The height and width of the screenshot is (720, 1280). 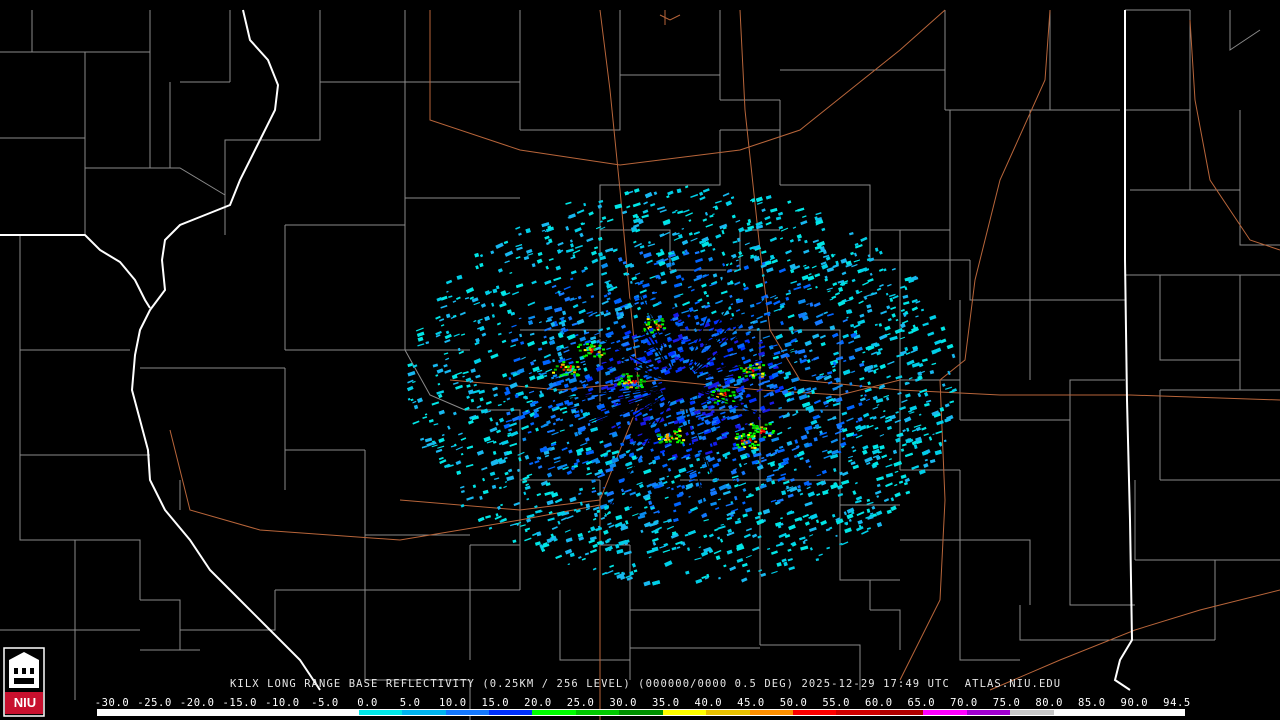 What do you see at coordinates (623, 703) in the screenshot?
I see `colorbar-label: 30.0` at bounding box center [623, 703].